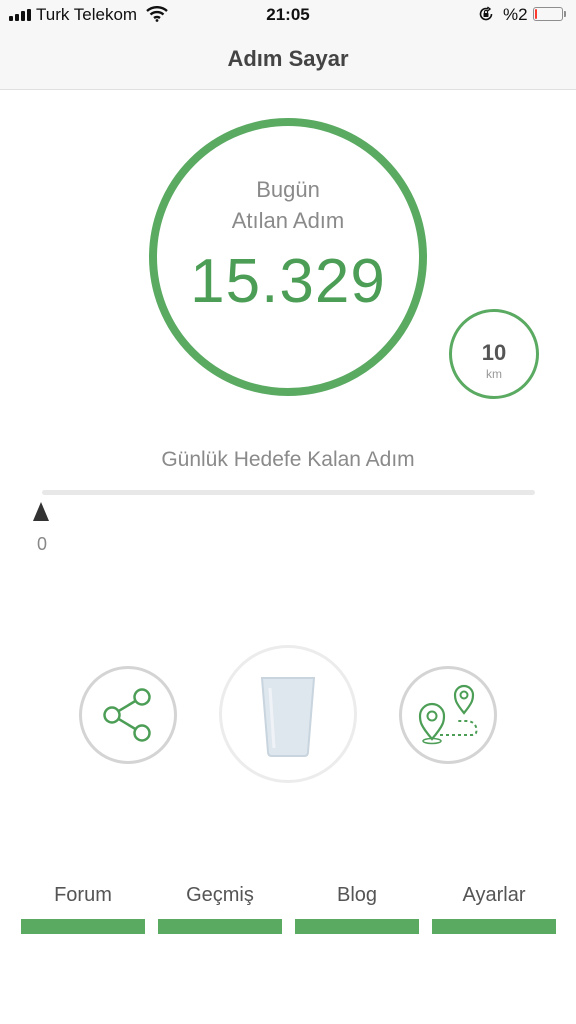 Image resolution: width=576 pixels, height=1024 pixels. What do you see at coordinates (565, 14) in the screenshot?
I see `battery-cap` at bounding box center [565, 14].